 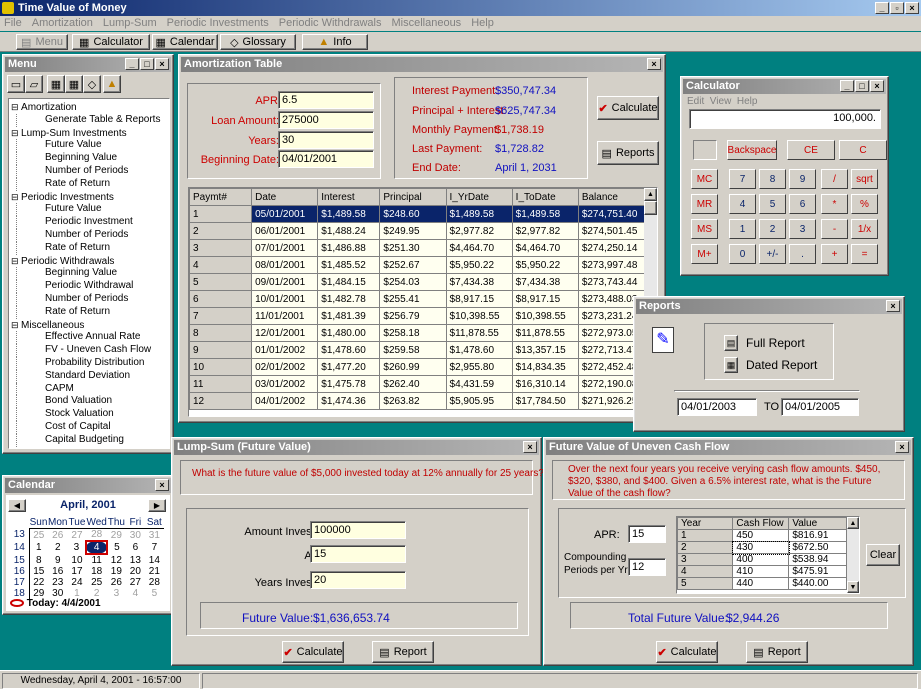 What do you see at coordinates (38, 560) in the screenshot?
I see `calendar-day: 8` at bounding box center [38, 560].